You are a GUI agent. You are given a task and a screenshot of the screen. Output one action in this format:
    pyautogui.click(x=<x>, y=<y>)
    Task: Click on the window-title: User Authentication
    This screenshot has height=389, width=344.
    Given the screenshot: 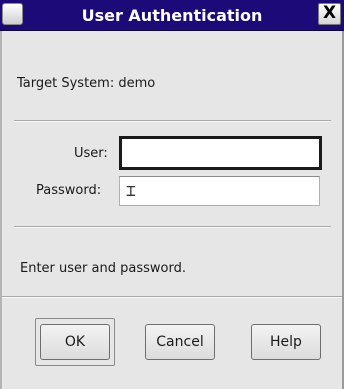 What is the action you would take?
    pyautogui.click(x=172, y=15)
    